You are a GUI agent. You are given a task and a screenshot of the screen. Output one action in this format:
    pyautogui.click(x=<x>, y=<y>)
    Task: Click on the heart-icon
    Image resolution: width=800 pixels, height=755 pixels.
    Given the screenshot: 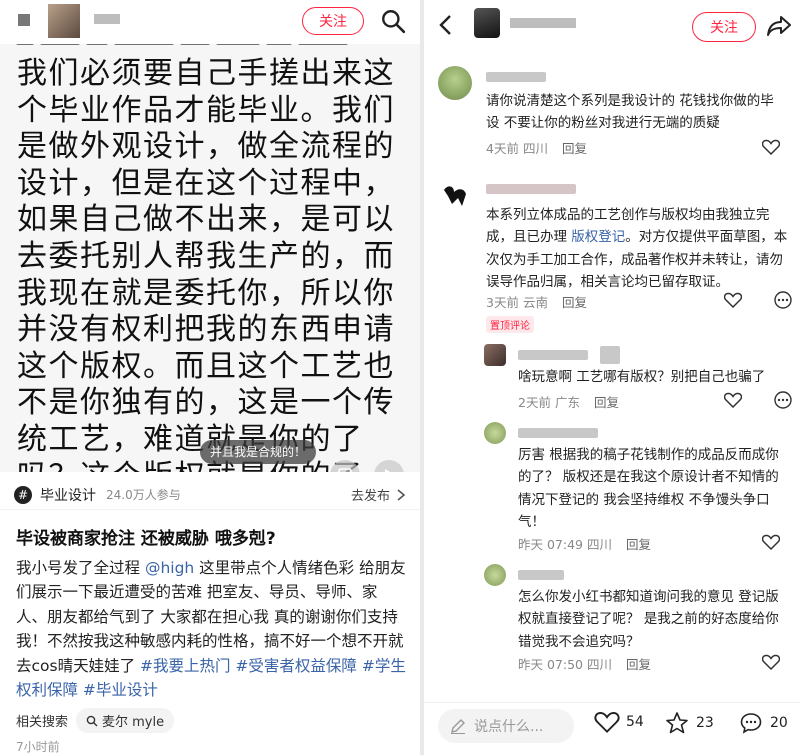 What is the action you would take?
    pyautogui.click(x=607, y=722)
    